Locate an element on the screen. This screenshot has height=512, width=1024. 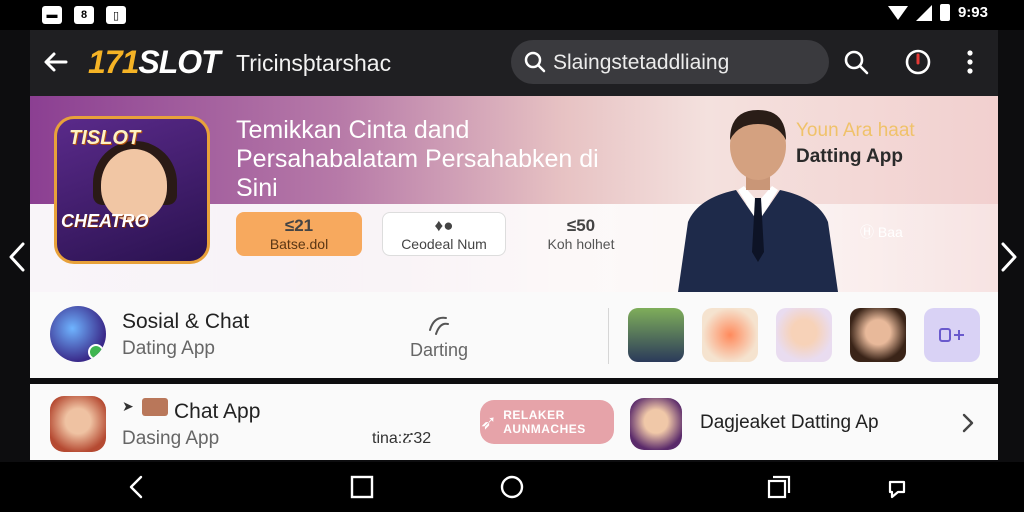
nav-overview-icon is located at coordinates (779, 487).